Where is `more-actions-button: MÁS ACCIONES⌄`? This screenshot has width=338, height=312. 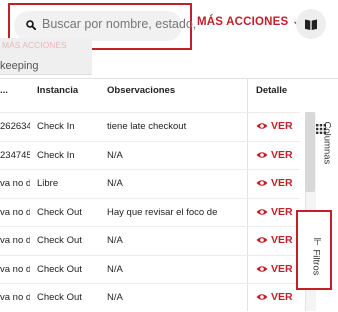 more-actions-button: MÁS ACCIONES⌄ is located at coordinates (248, 22).